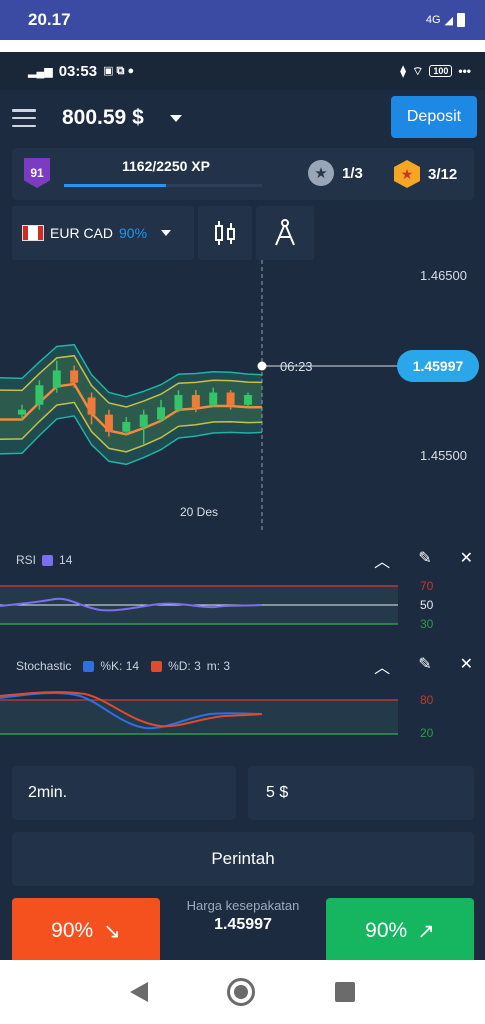  What do you see at coordinates (112, 931) in the screenshot?
I see `arrow-down-right-icon: ↘` at bounding box center [112, 931].